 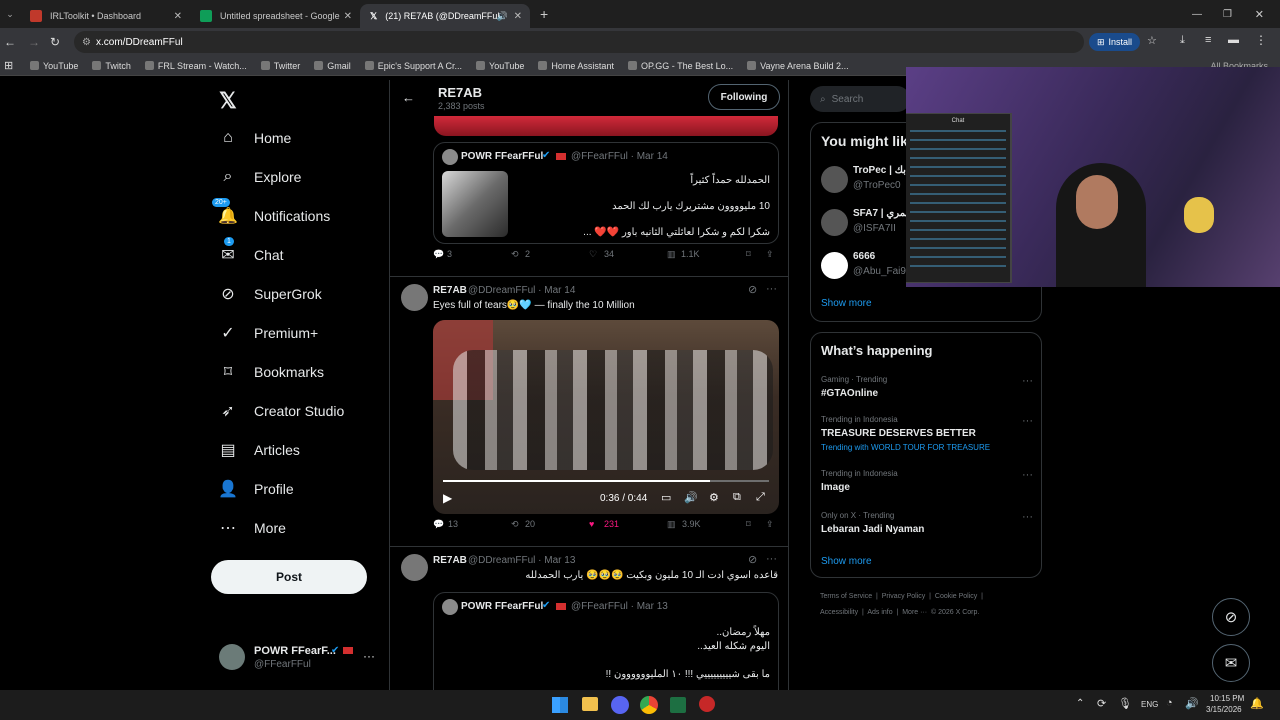 What do you see at coordinates (260, 177) in the screenshot?
I see `nav-item-explore: ⌕ Explore` at bounding box center [260, 177].